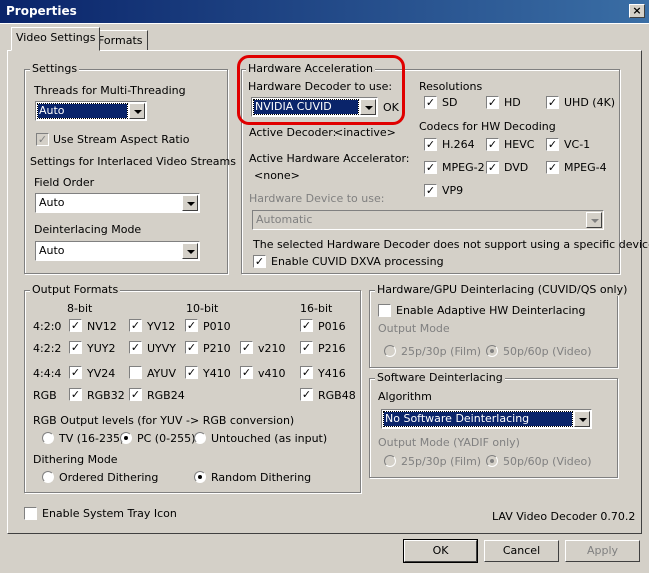  I want to click on close-button: ×, so click(637, 11).